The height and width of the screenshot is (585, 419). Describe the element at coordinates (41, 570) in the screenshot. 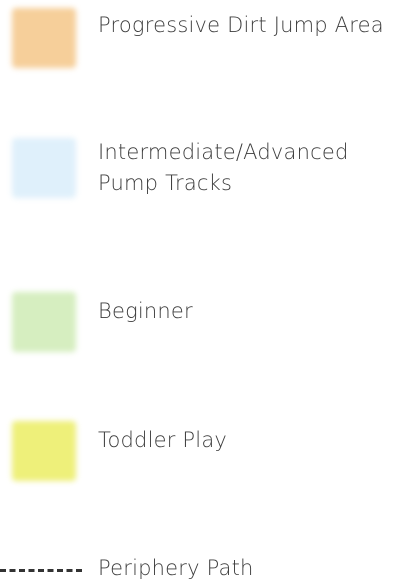

I see `dashed-line-icon` at that location.